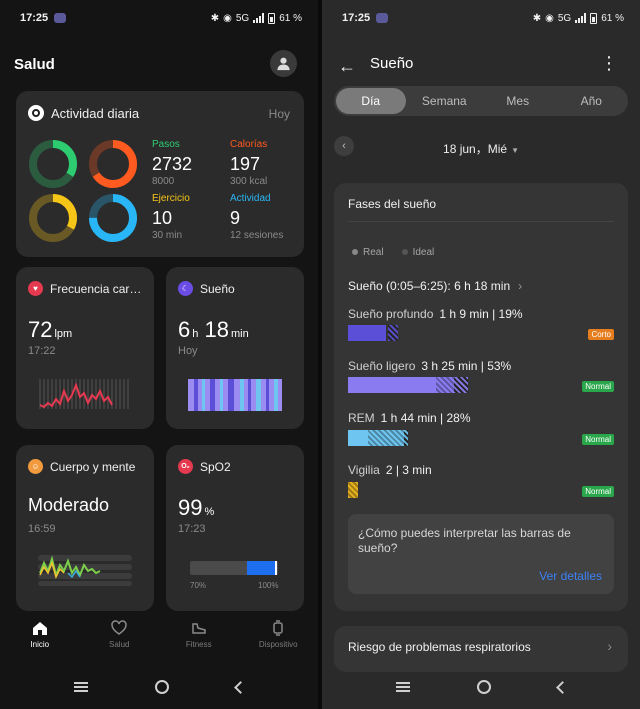 This screenshot has height=709, width=640. I want to click on status-badge: Corto, so click(601, 334).